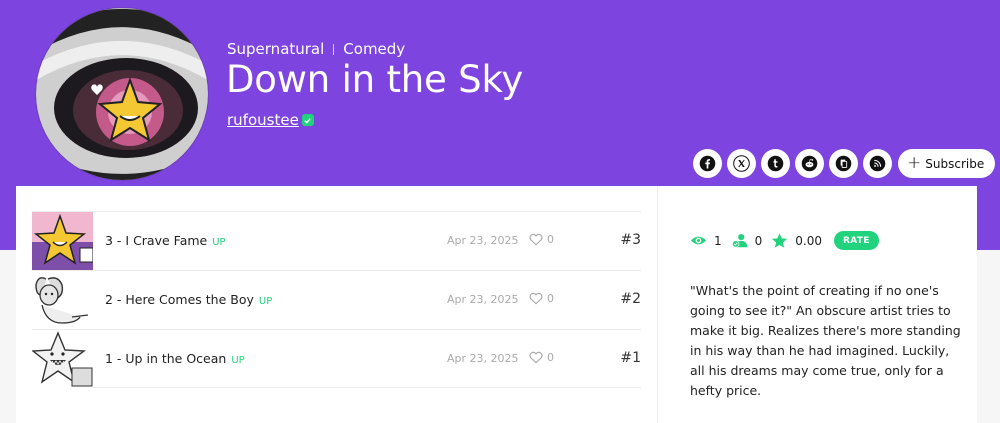  I want to click on reddit-icon, so click(809, 163).